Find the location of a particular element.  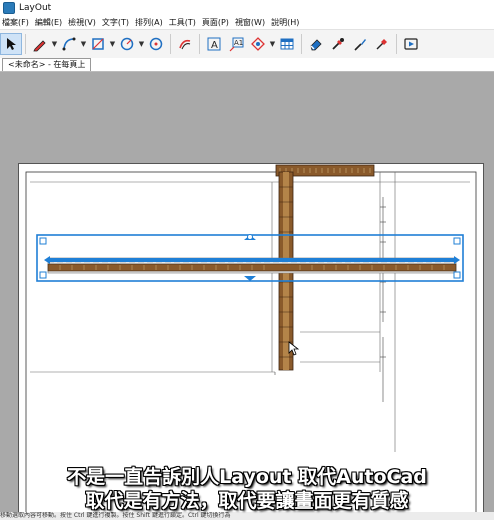

menu-help: 說明(H) is located at coordinates (286, 22).